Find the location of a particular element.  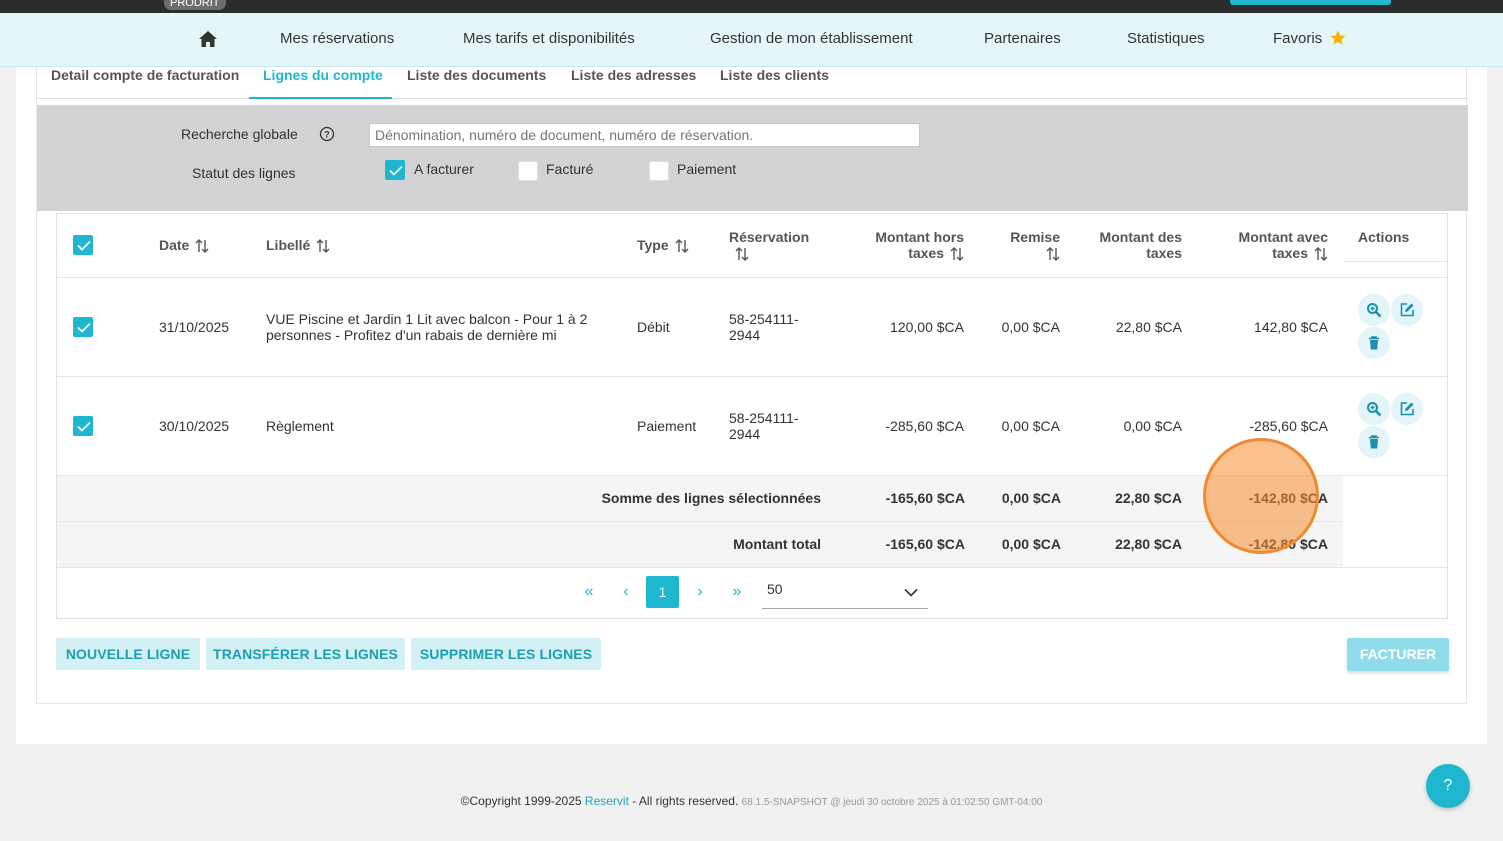

transfer-lines-button: TRANSFÉRER LES LIGNES is located at coordinates (305, 654).